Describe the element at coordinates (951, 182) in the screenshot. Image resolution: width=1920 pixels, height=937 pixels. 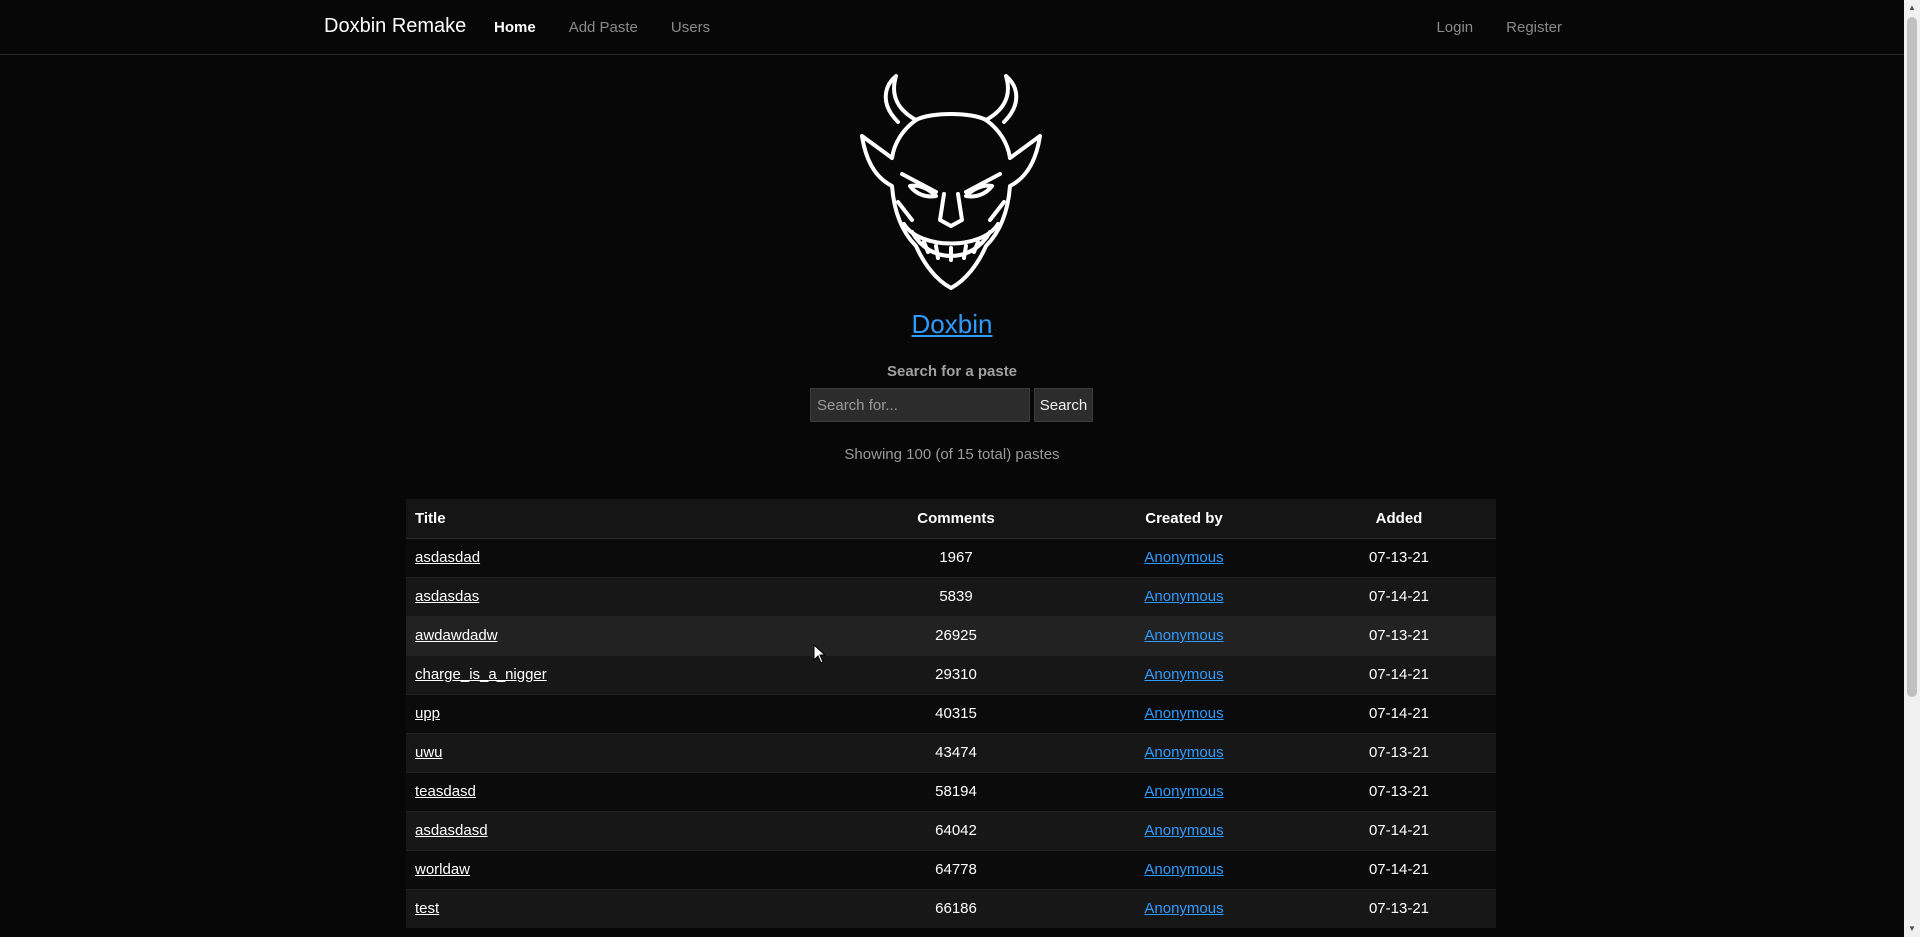
I see `demon-face-icon` at that location.